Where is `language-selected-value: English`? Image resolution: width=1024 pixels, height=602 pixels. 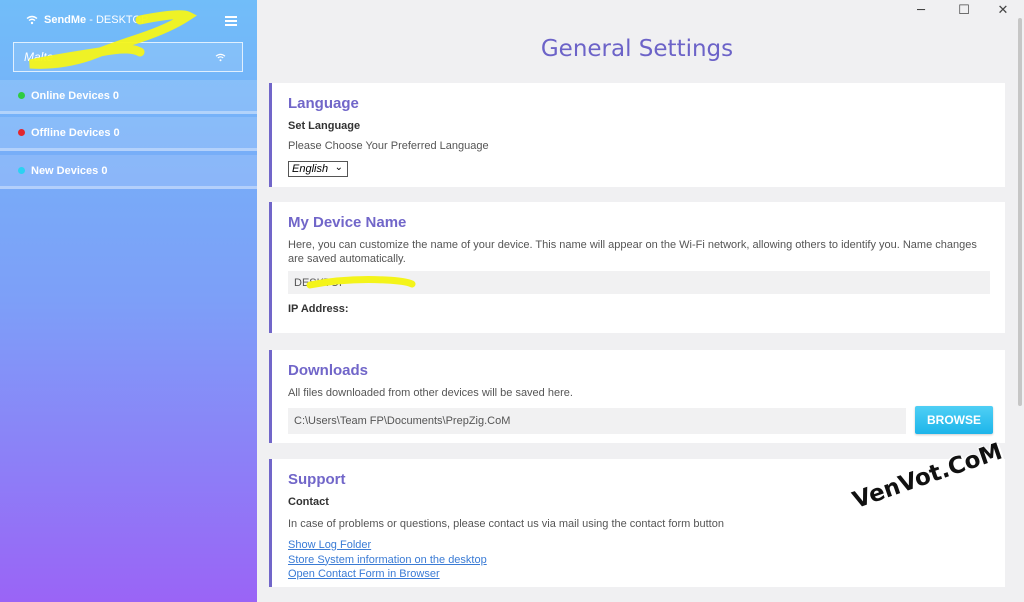 language-selected-value: English is located at coordinates (310, 169).